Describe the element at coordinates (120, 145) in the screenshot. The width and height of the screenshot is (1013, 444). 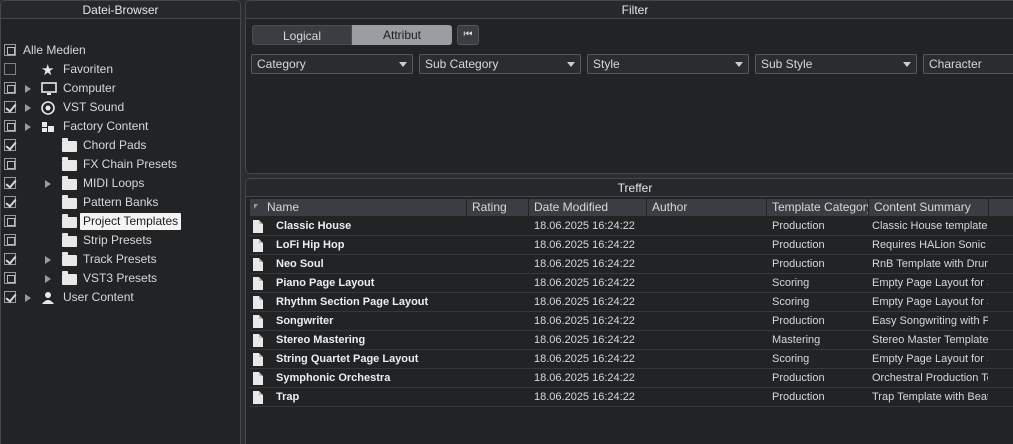
I see `tree-item: Chord Pads` at that location.